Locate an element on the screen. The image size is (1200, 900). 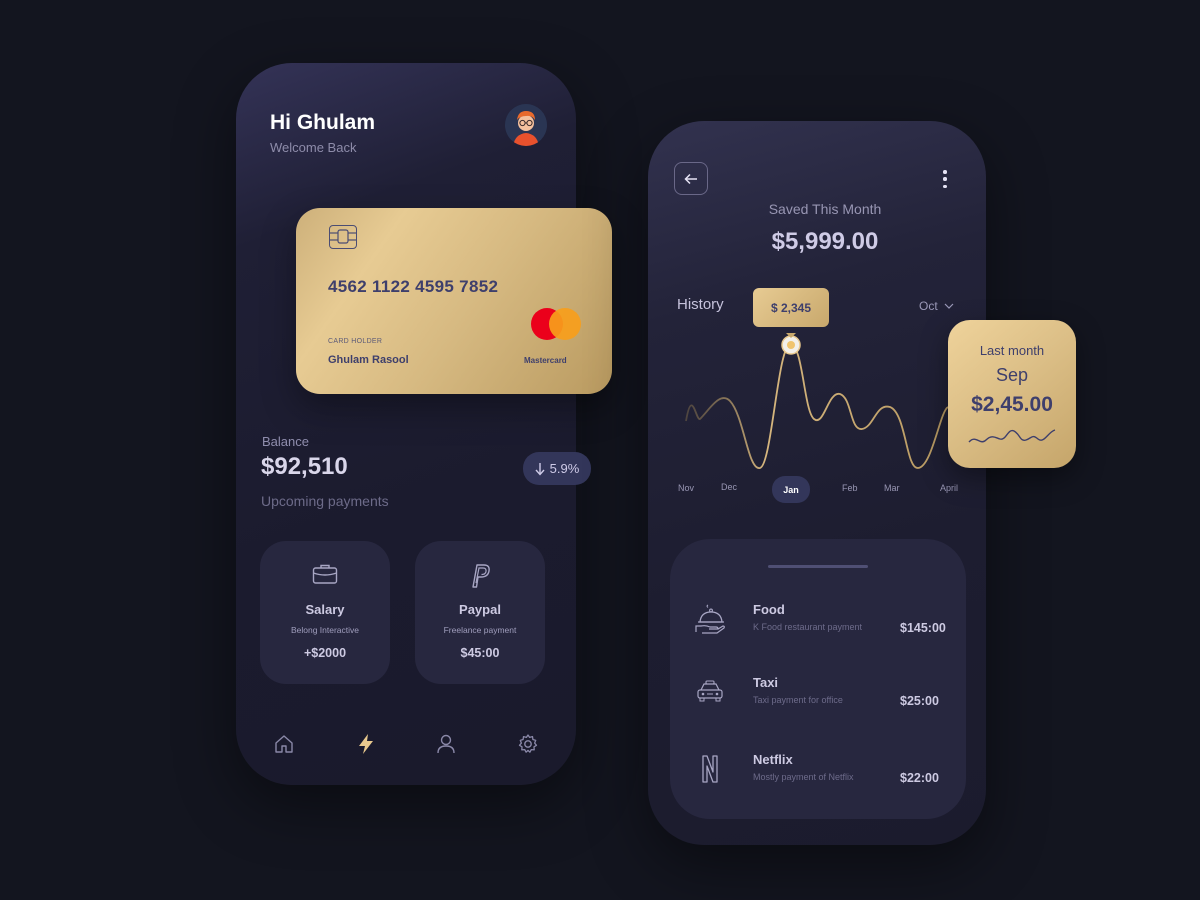
x-axis-label: Nov is located at coordinates (686, 488).